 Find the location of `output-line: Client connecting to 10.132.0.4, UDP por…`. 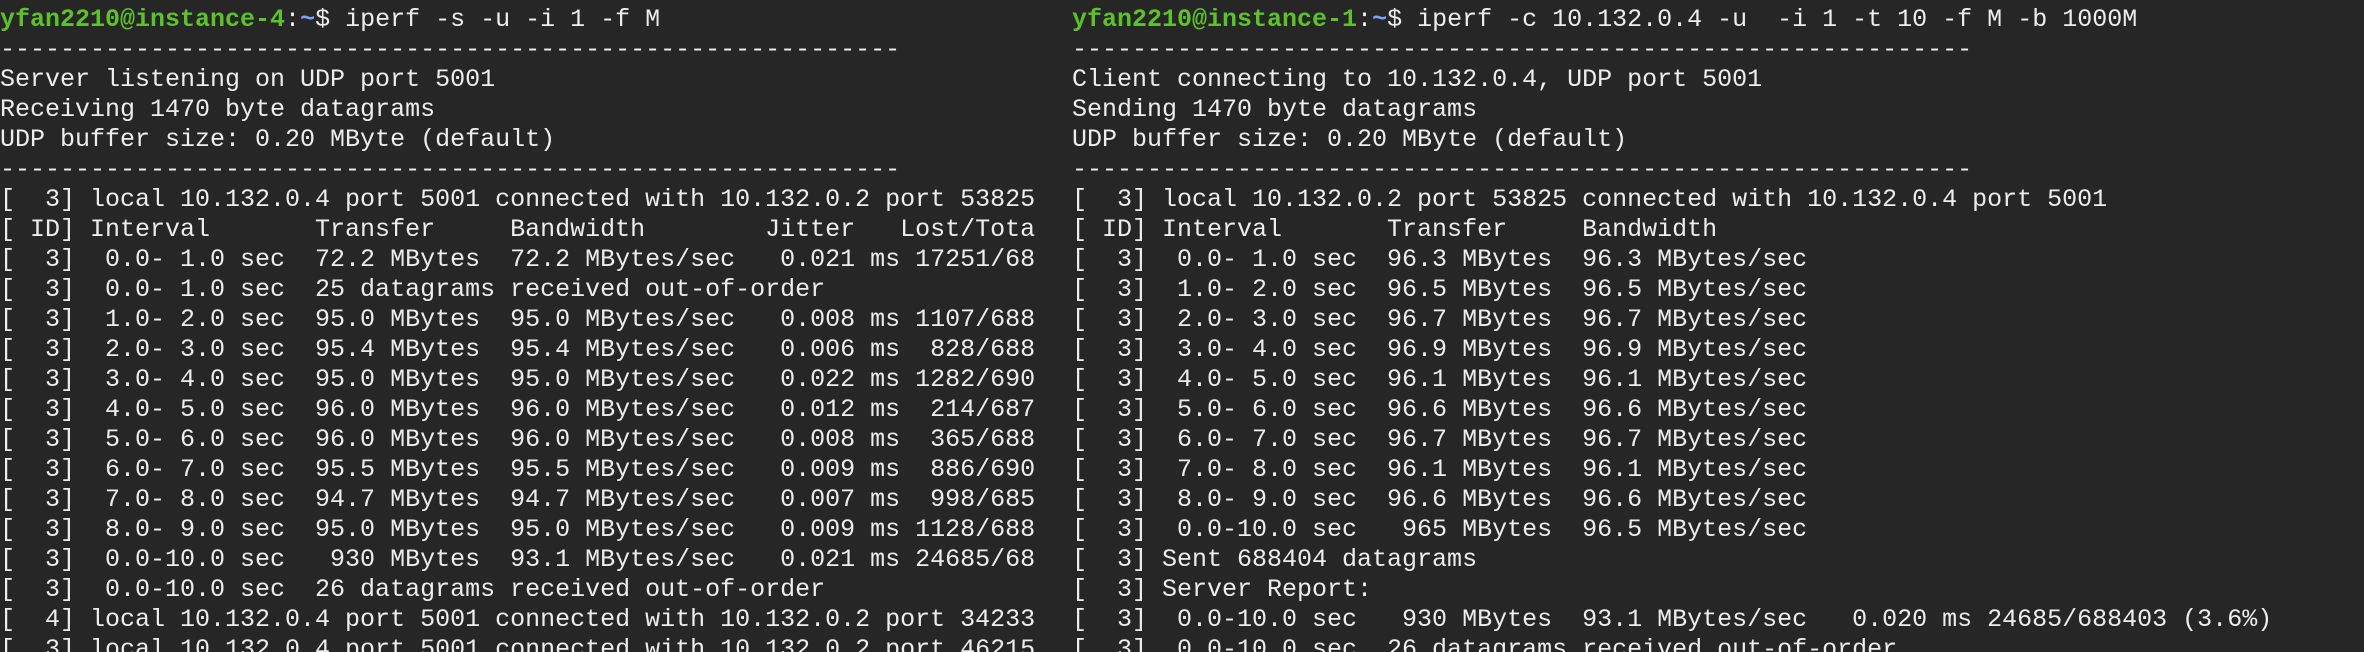

output-line: Client connecting to 10.132.0.4, UDP por… is located at coordinates (1417, 79).